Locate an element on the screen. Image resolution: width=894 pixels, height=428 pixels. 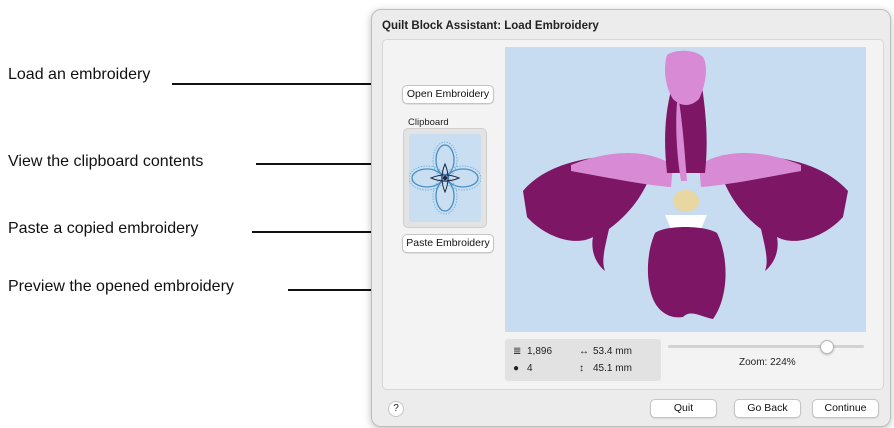
help-button: ? is located at coordinates (396, 409).